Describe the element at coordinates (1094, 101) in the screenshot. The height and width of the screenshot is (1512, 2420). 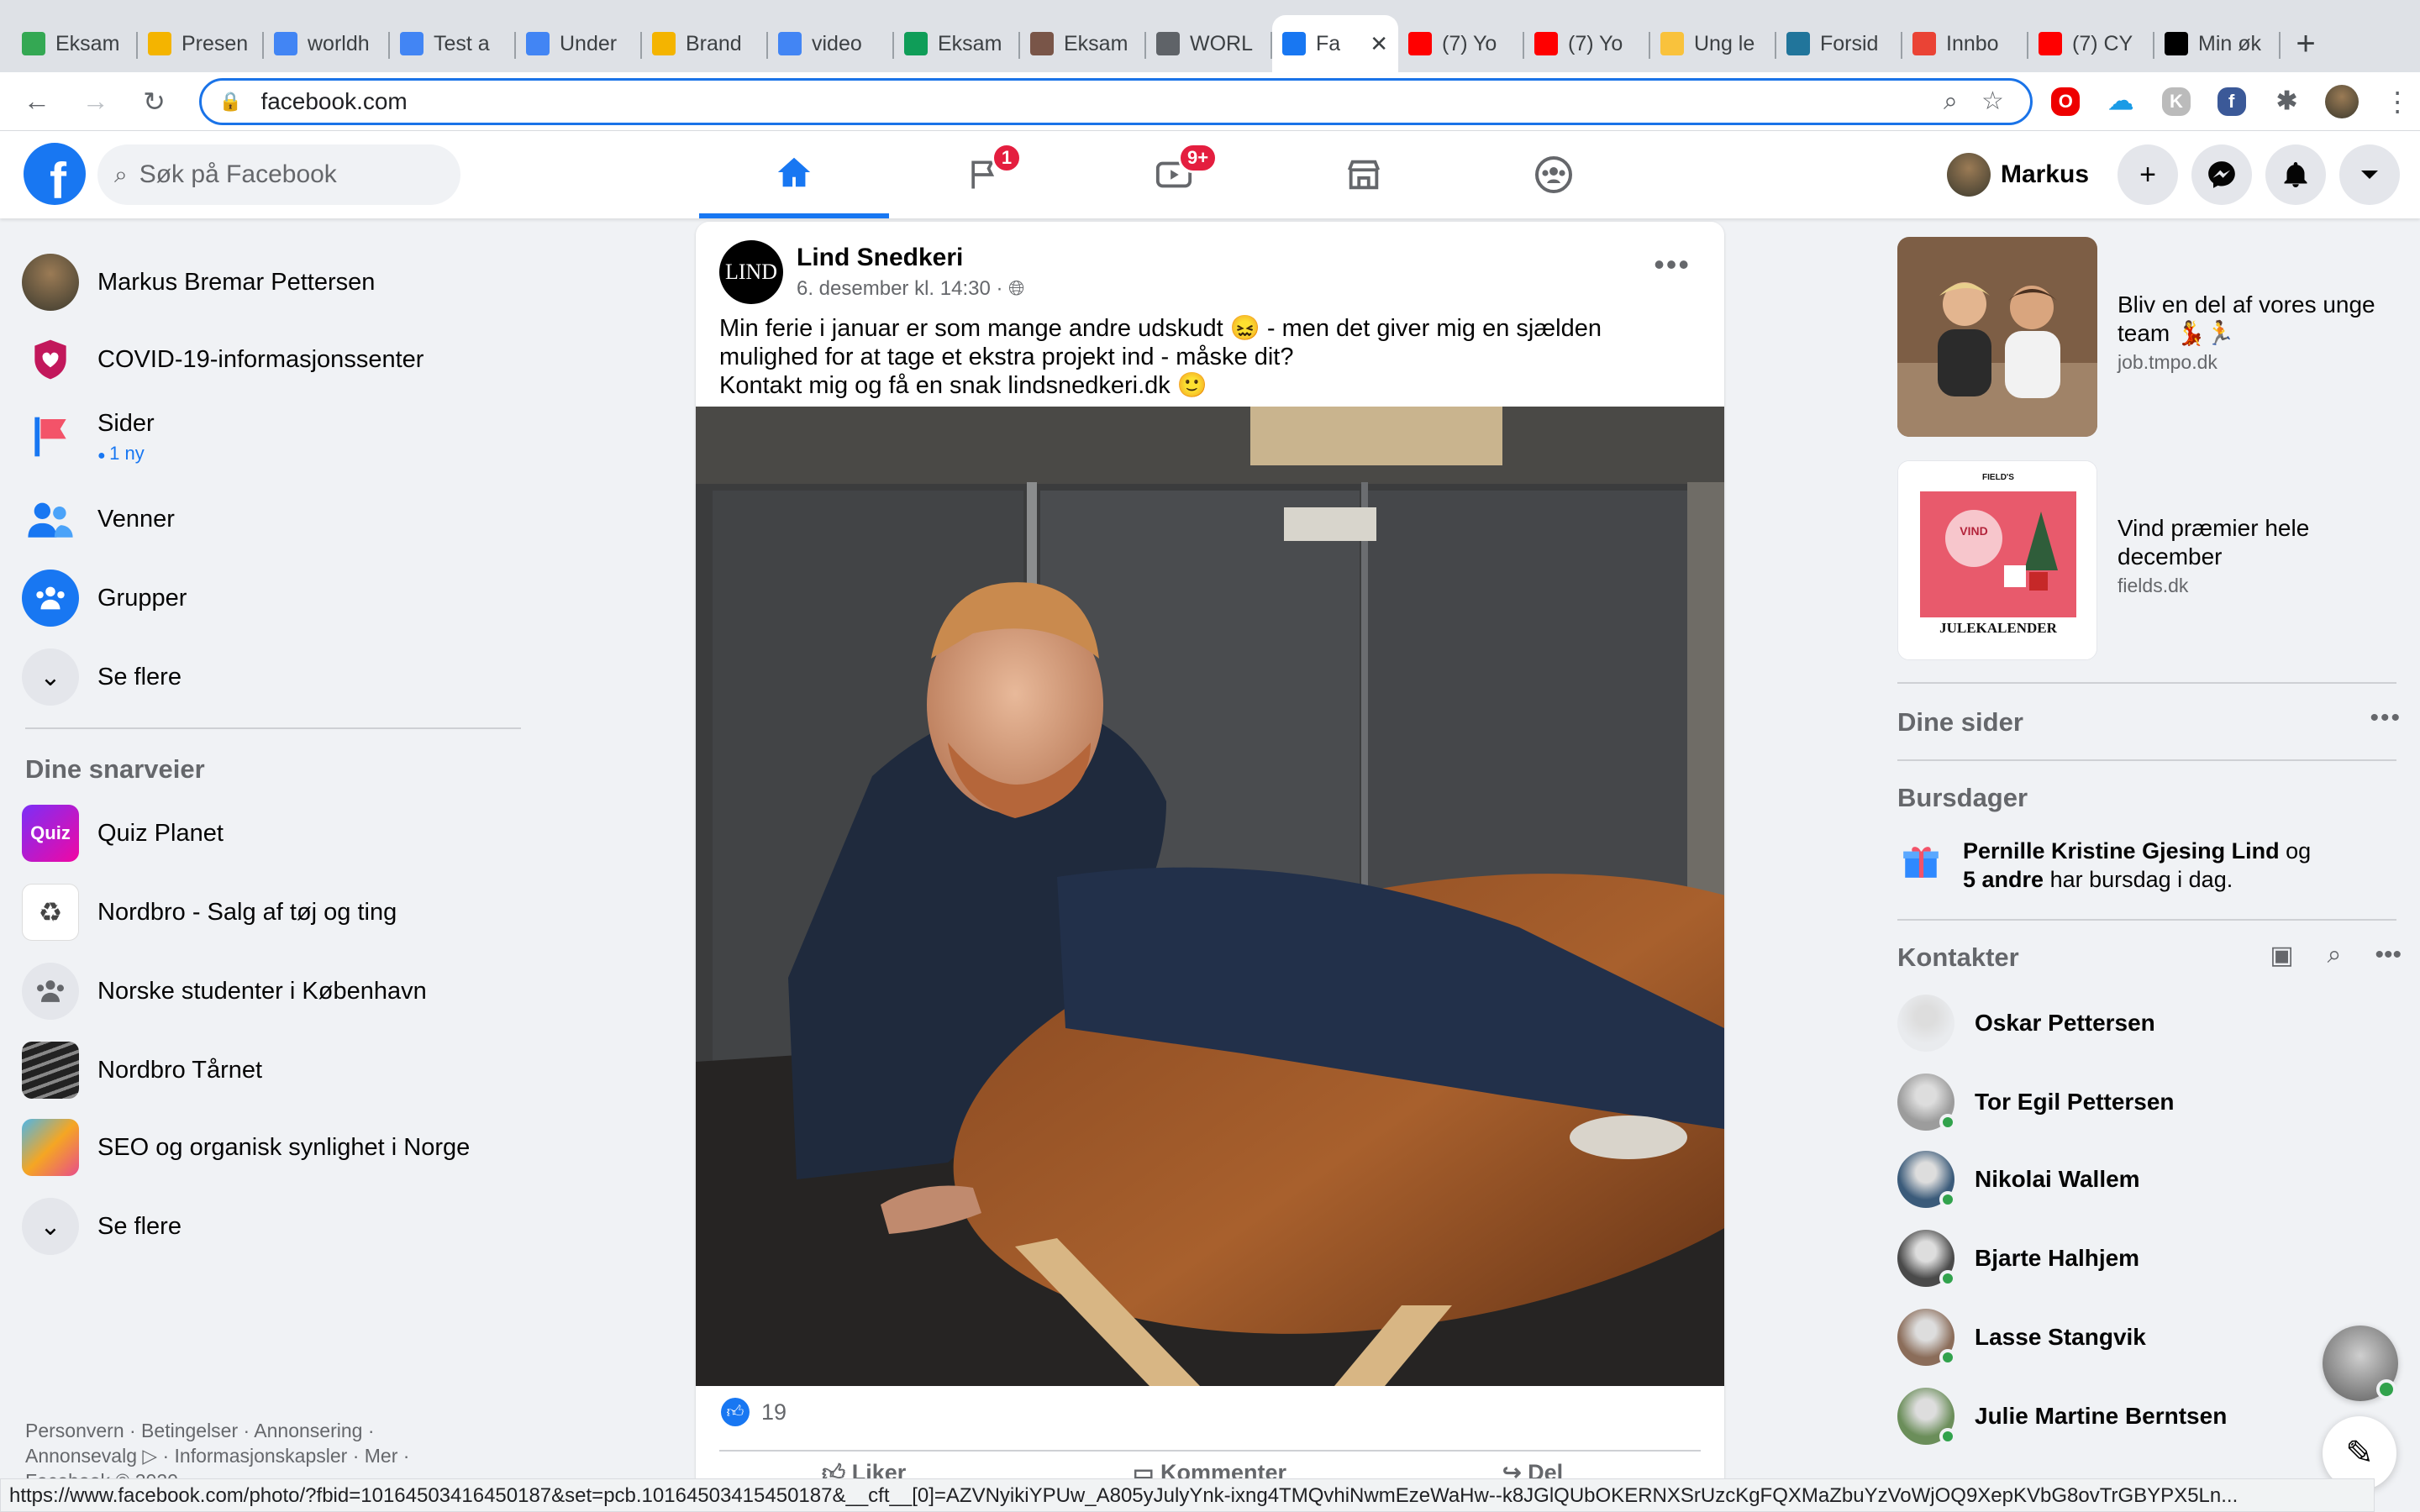
I see `url-text: facebook.com` at that location.